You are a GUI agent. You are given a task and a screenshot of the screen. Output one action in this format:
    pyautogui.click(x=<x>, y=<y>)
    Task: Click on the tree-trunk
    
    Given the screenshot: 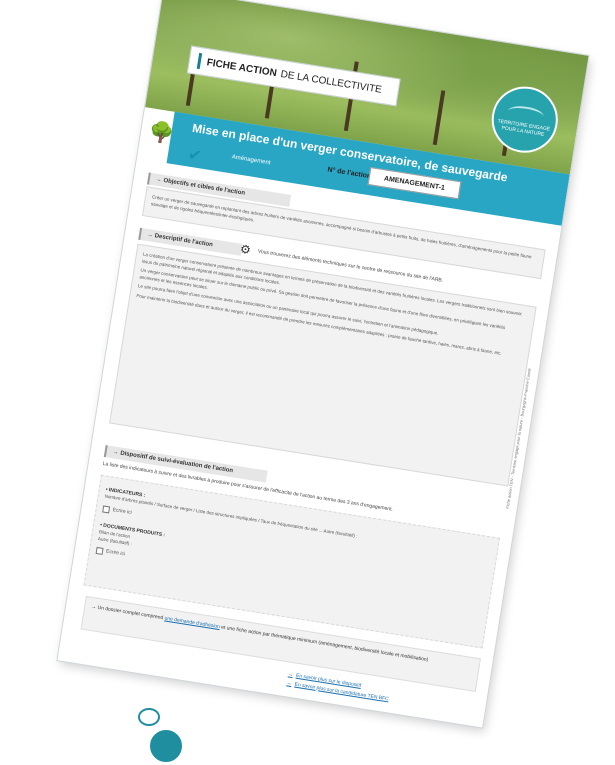 What is the action you would take?
    pyautogui.click(x=439, y=118)
    